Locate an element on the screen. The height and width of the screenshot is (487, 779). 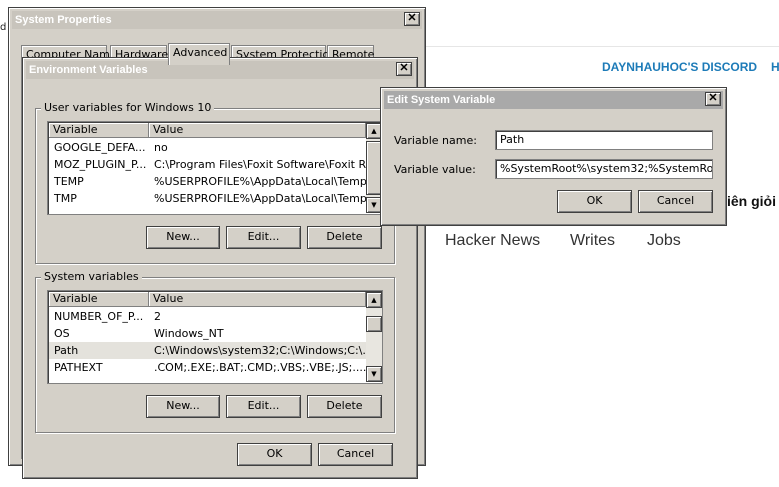
web-text-fragment: d is located at coordinates (3, 27).